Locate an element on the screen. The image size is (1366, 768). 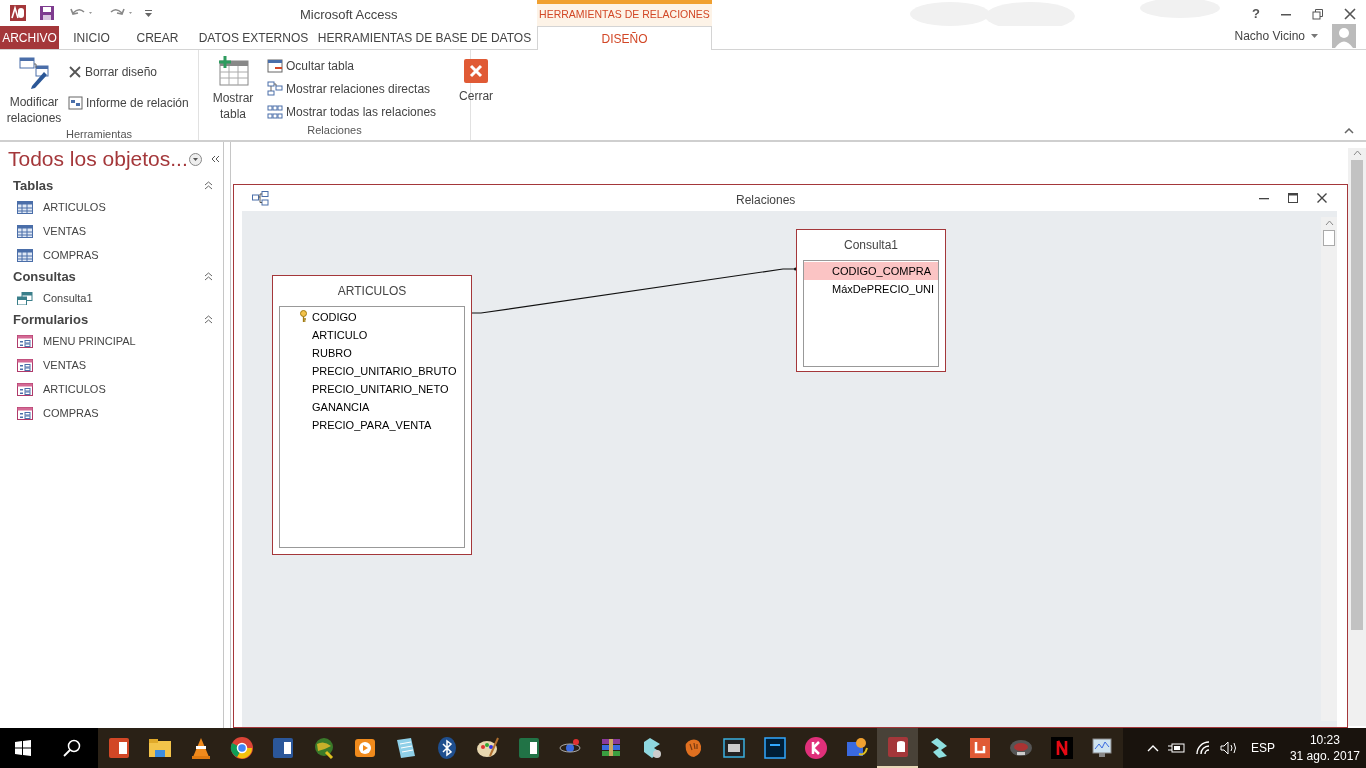
ribbon-button: Mostrar tabla is located at coordinates (233, 88).